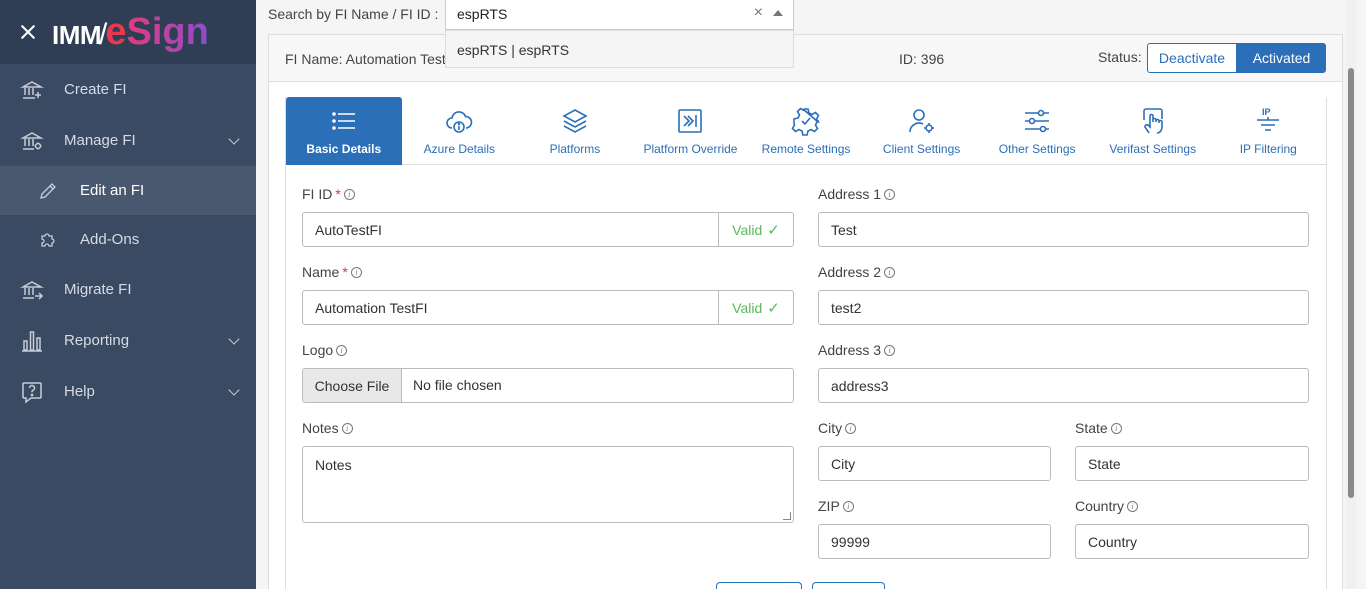 The height and width of the screenshot is (589, 1366). What do you see at coordinates (548, 385) in the screenshot?
I see `logo-file-input: Choose File No file chosen` at bounding box center [548, 385].